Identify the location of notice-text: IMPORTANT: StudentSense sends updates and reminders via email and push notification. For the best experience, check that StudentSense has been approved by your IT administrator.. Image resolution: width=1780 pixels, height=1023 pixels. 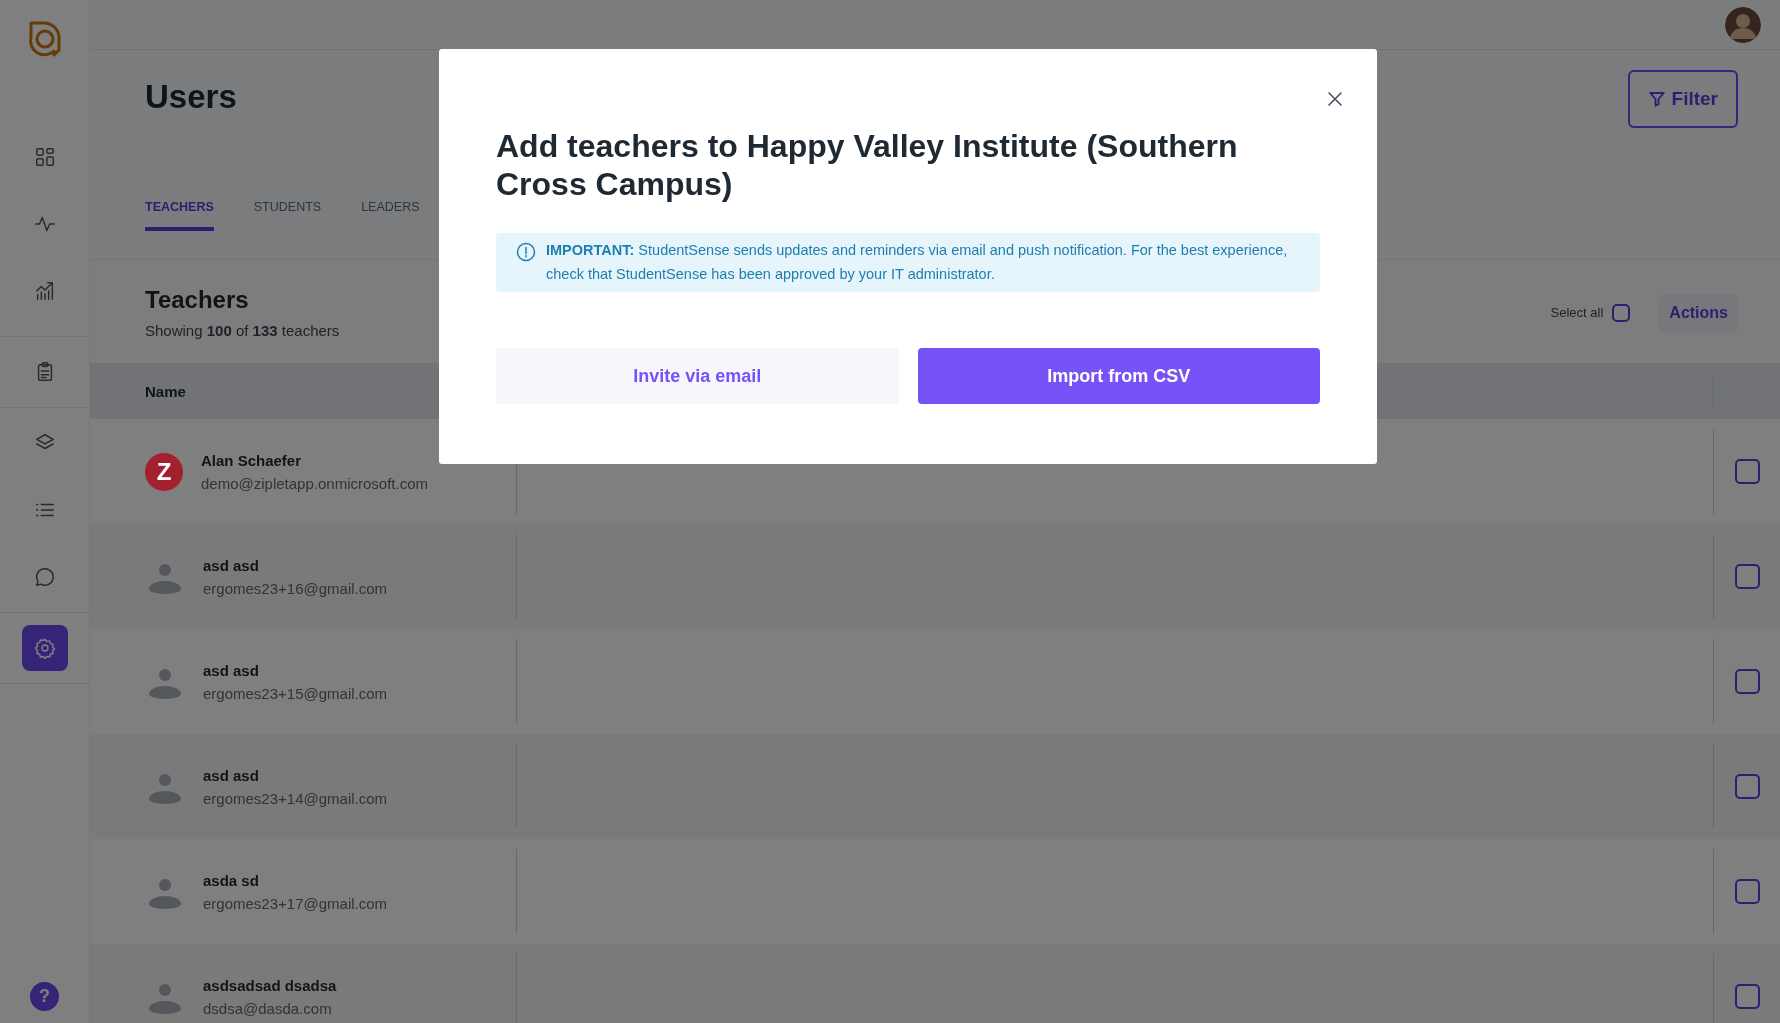
(917, 262).